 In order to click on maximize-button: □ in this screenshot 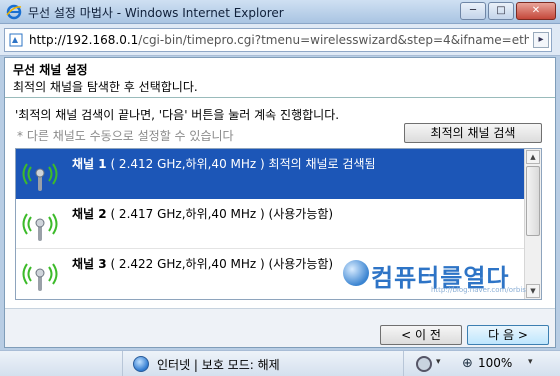, I will do `click(501, 11)`.